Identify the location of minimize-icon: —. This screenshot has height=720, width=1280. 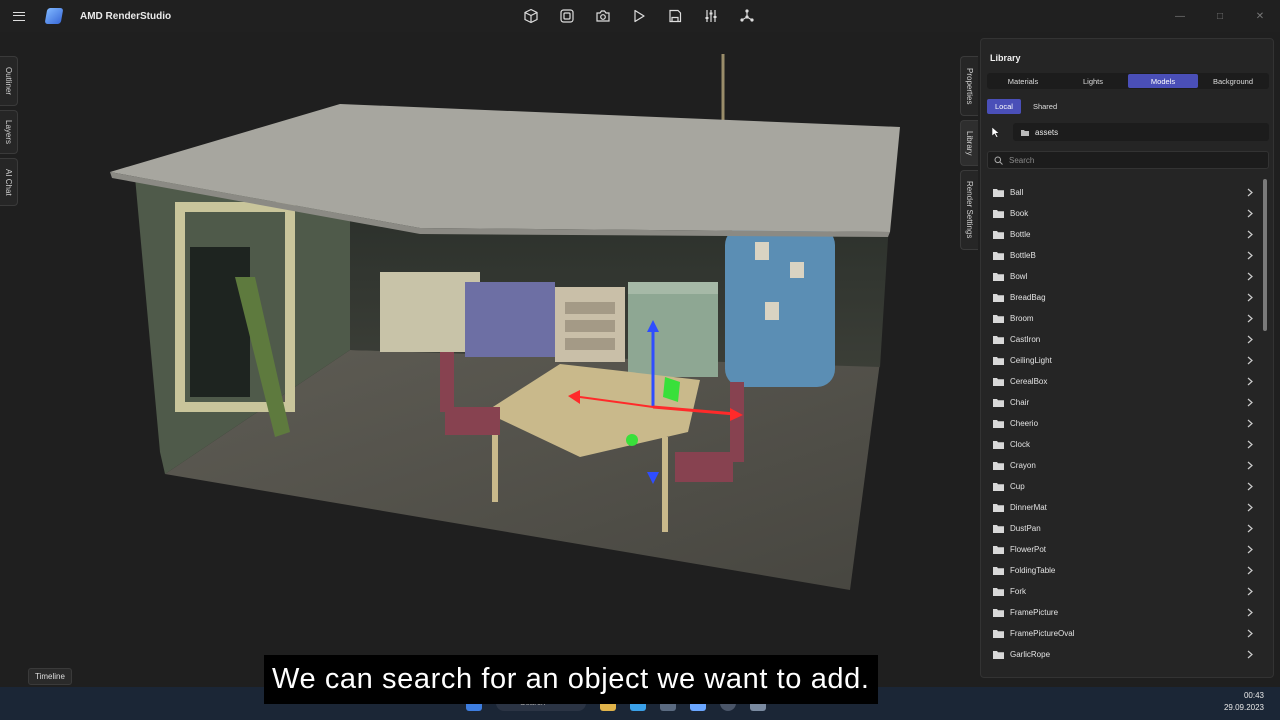
(1180, 16).